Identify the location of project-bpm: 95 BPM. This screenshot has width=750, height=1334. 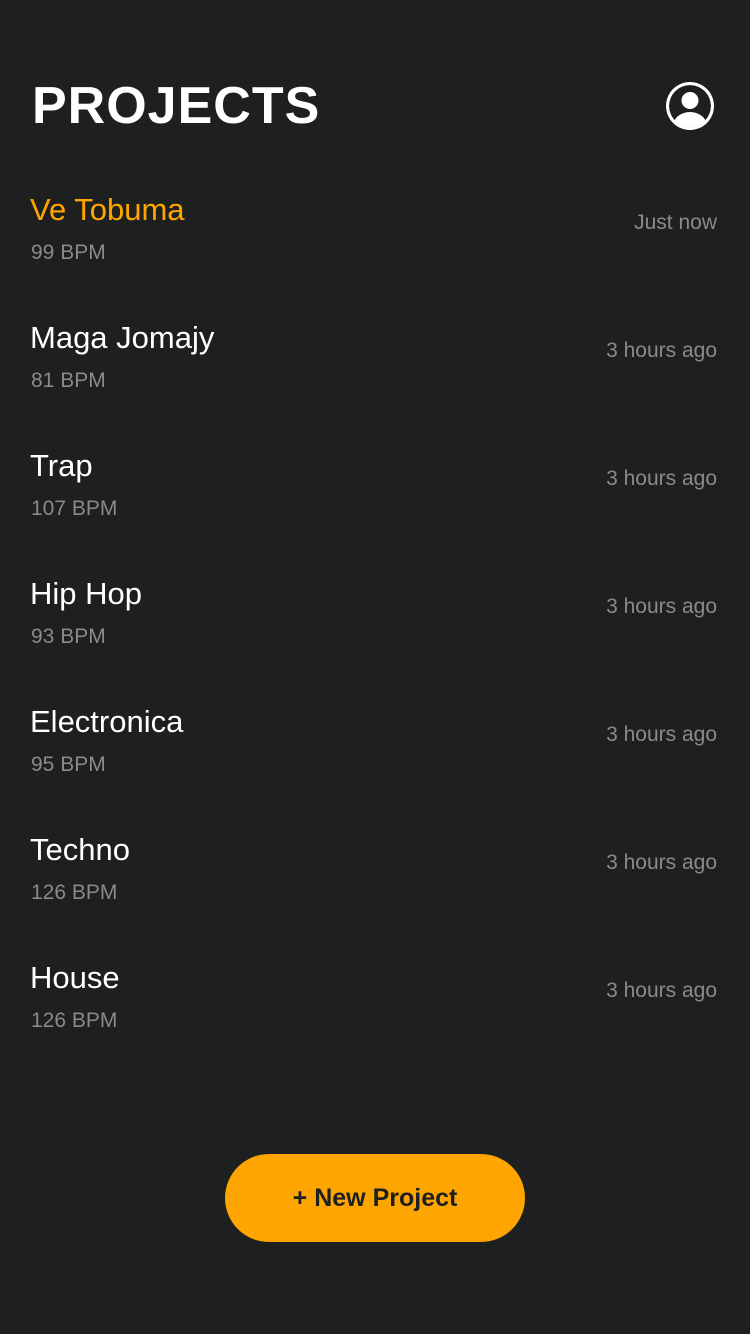
(68, 764).